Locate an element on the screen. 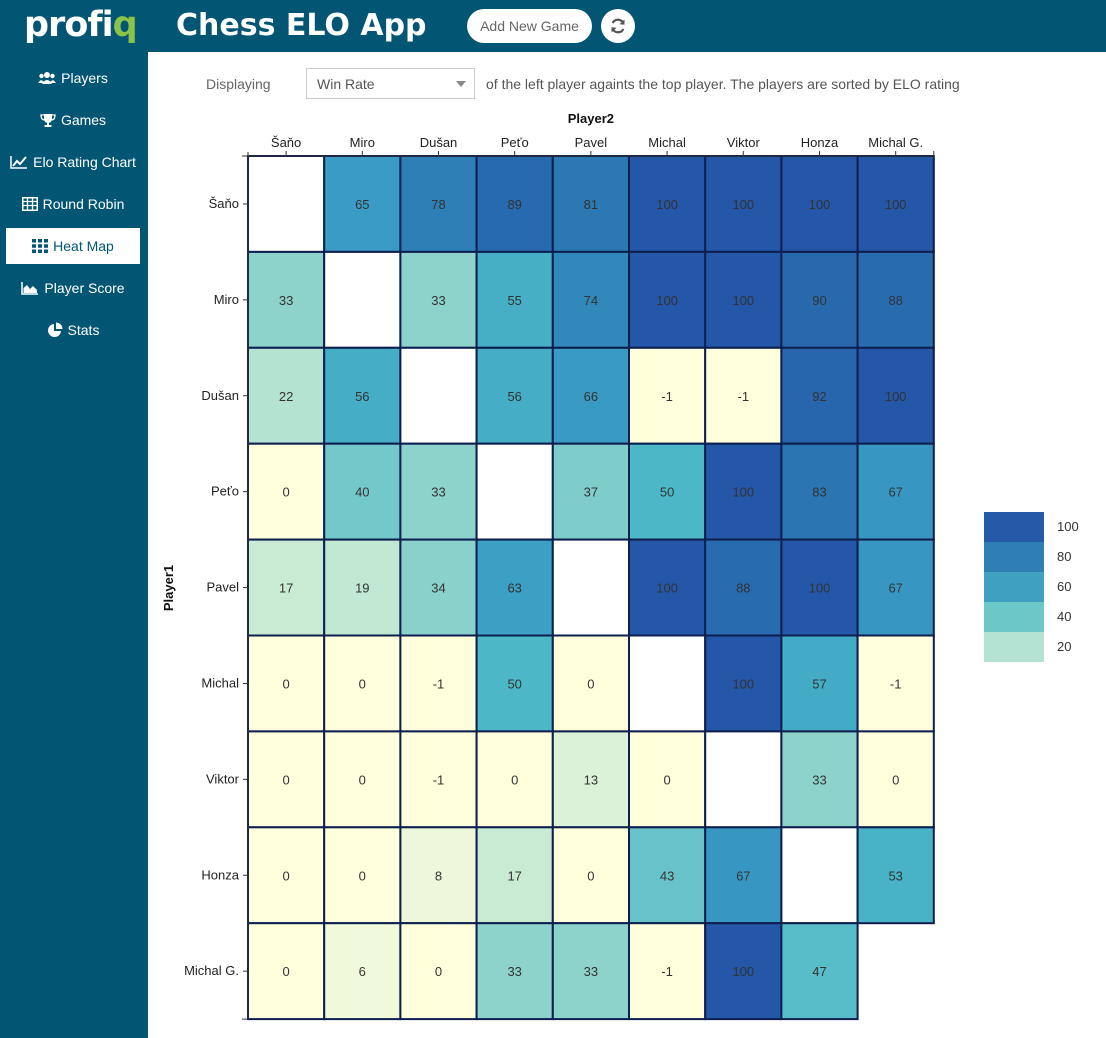 Image resolution: width=1106 pixels, height=1038 pixels. y-tick-label: Viktor is located at coordinates (223, 778).